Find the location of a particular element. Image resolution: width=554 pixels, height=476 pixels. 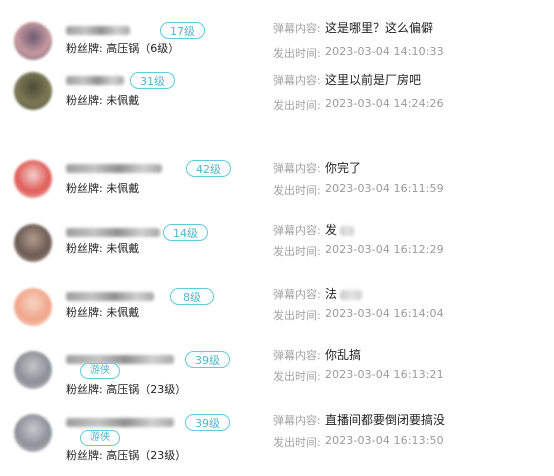

danmaku-content: 这是哪里？这么偏僻 is located at coordinates (379, 27).